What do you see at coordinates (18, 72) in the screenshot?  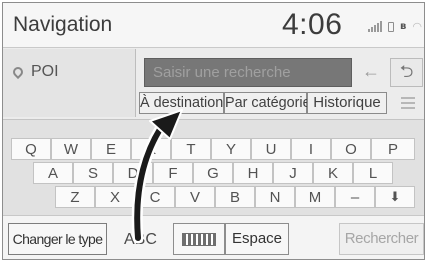 I see `map-pin-icon` at bounding box center [18, 72].